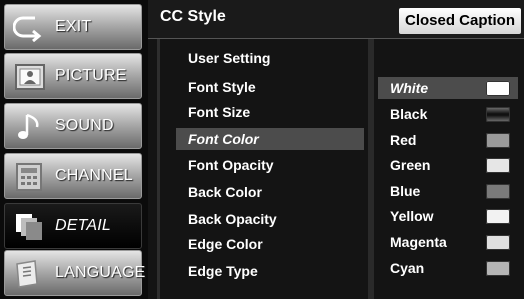  Describe the element at coordinates (193, 16) in the screenshot. I see `page-title: CC Style` at that location.